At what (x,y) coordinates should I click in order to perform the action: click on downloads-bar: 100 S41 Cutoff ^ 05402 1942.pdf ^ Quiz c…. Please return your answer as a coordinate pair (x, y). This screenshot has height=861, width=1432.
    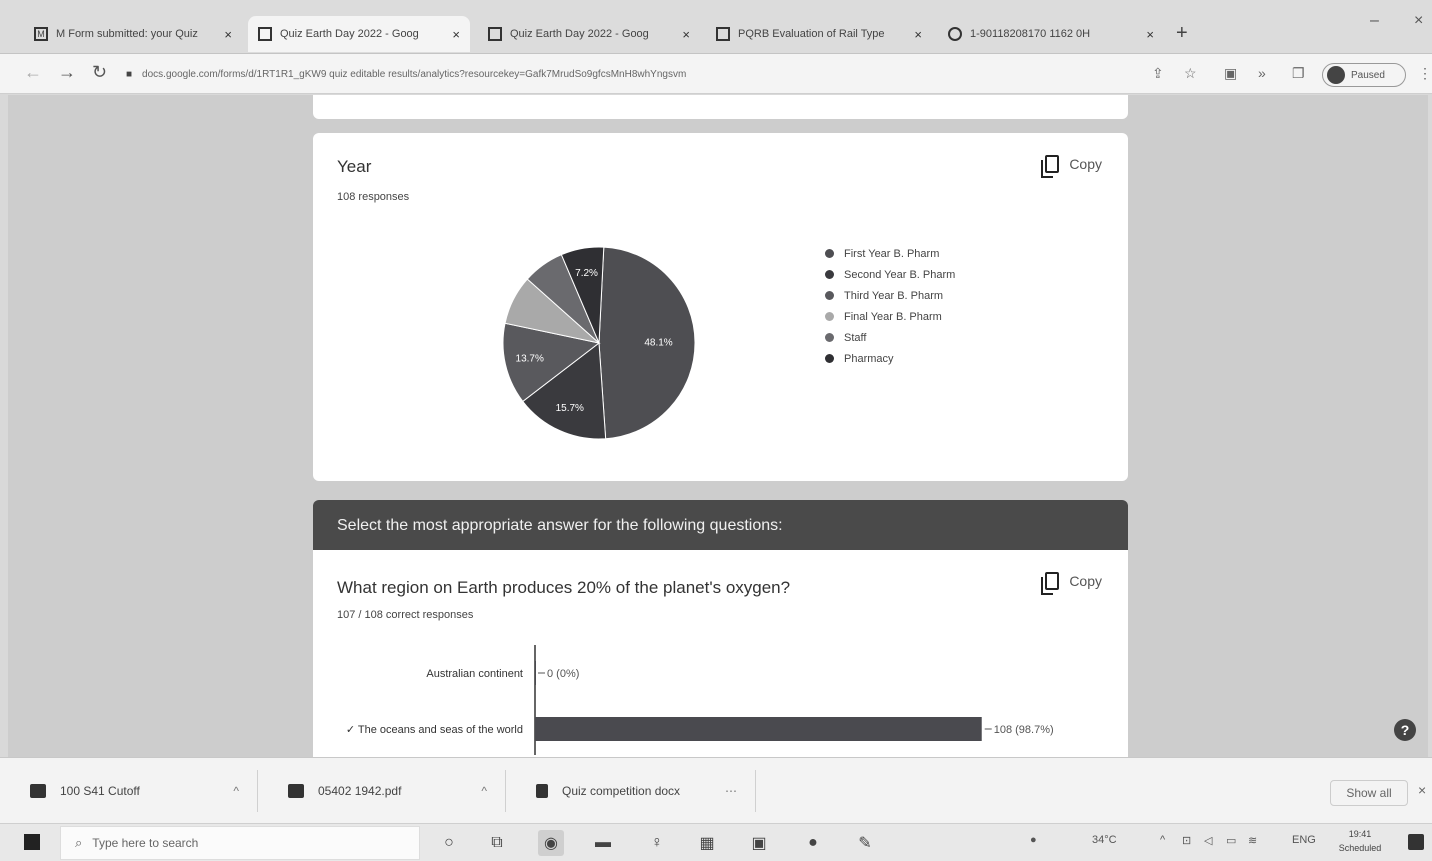
    Looking at the image, I should click on (716, 790).